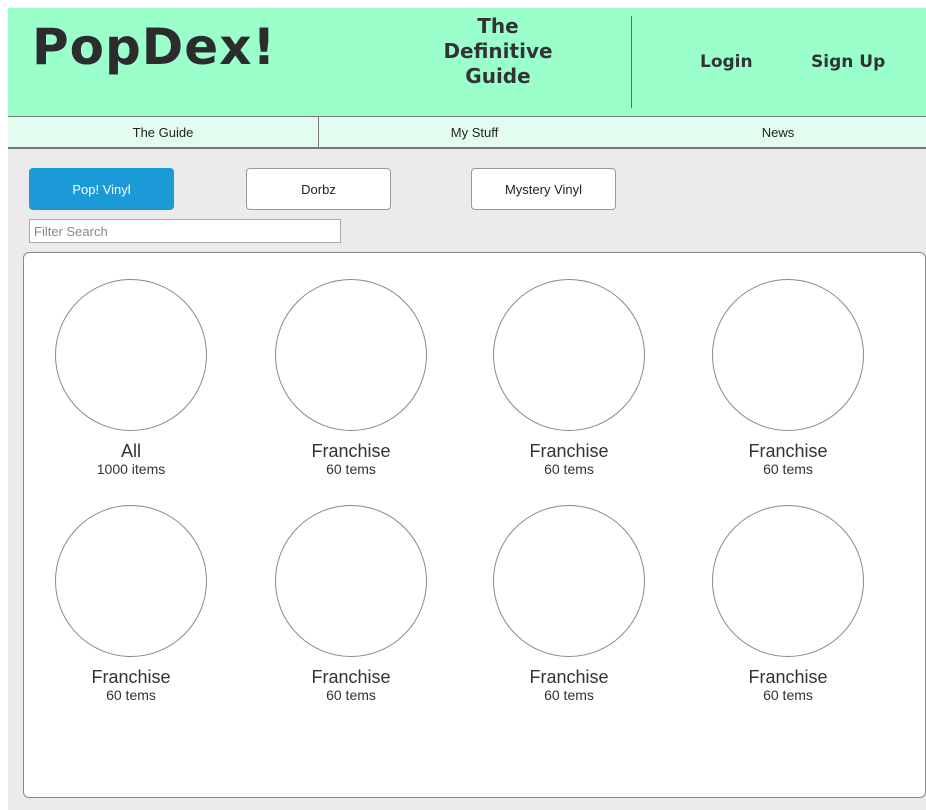 The image size is (926, 810). What do you see at coordinates (163, 132) in the screenshot?
I see `nav-item-the-guide: The Guide` at bounding box center [163, 132].